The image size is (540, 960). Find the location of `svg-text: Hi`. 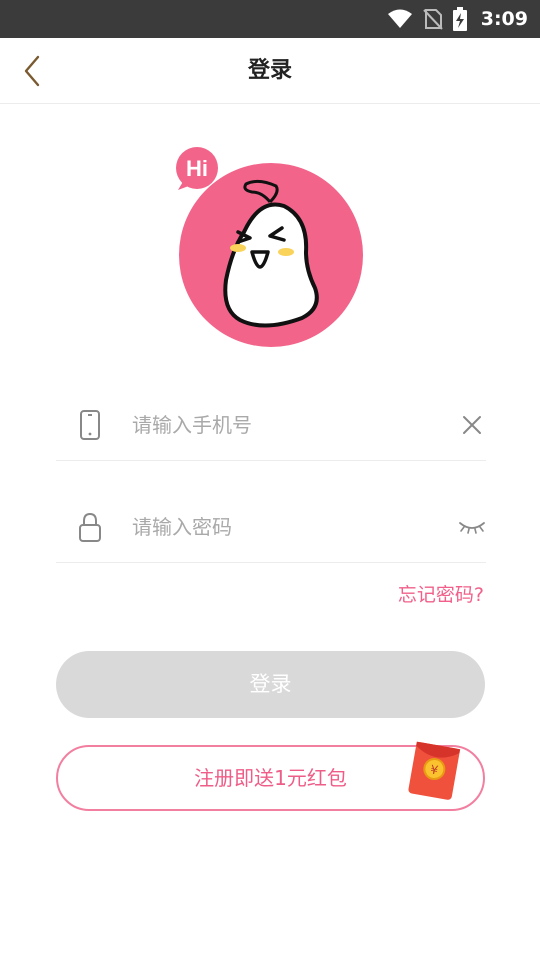

svg-text: Hi is located at coordinates (197, 168).